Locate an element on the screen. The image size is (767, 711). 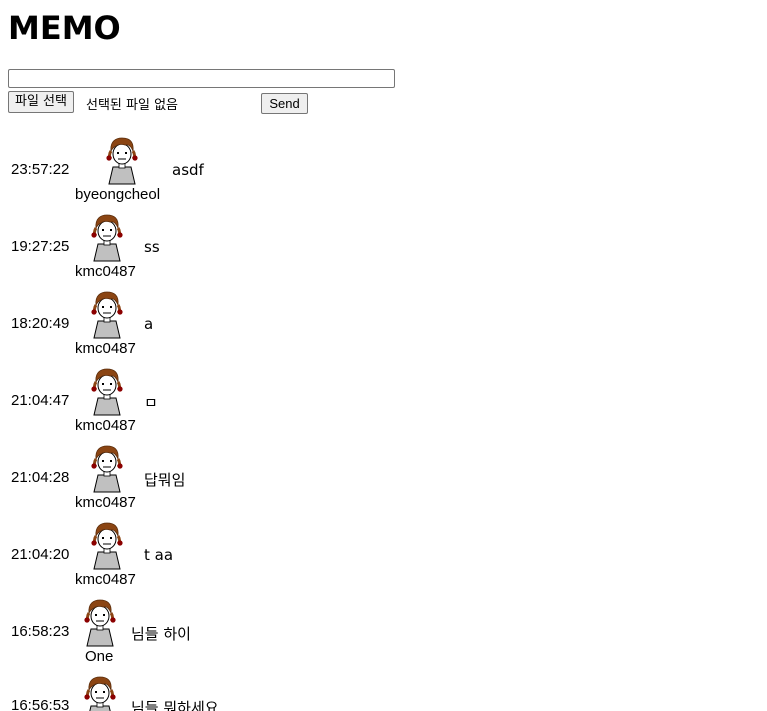
memo-time: 16:58:23 is located at coordinates (40, 631).